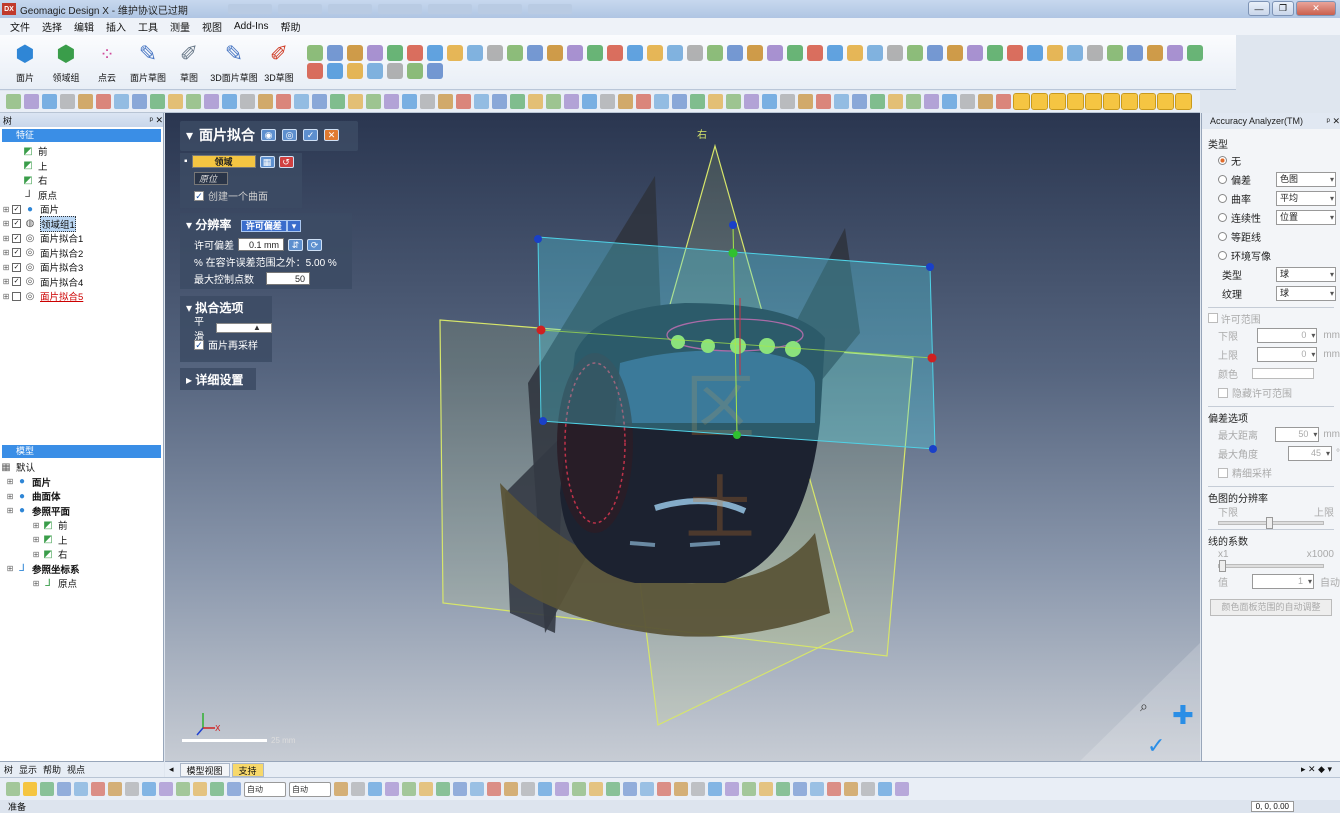  I want to click on spinner-icon: ⇵, so click(295, 244).